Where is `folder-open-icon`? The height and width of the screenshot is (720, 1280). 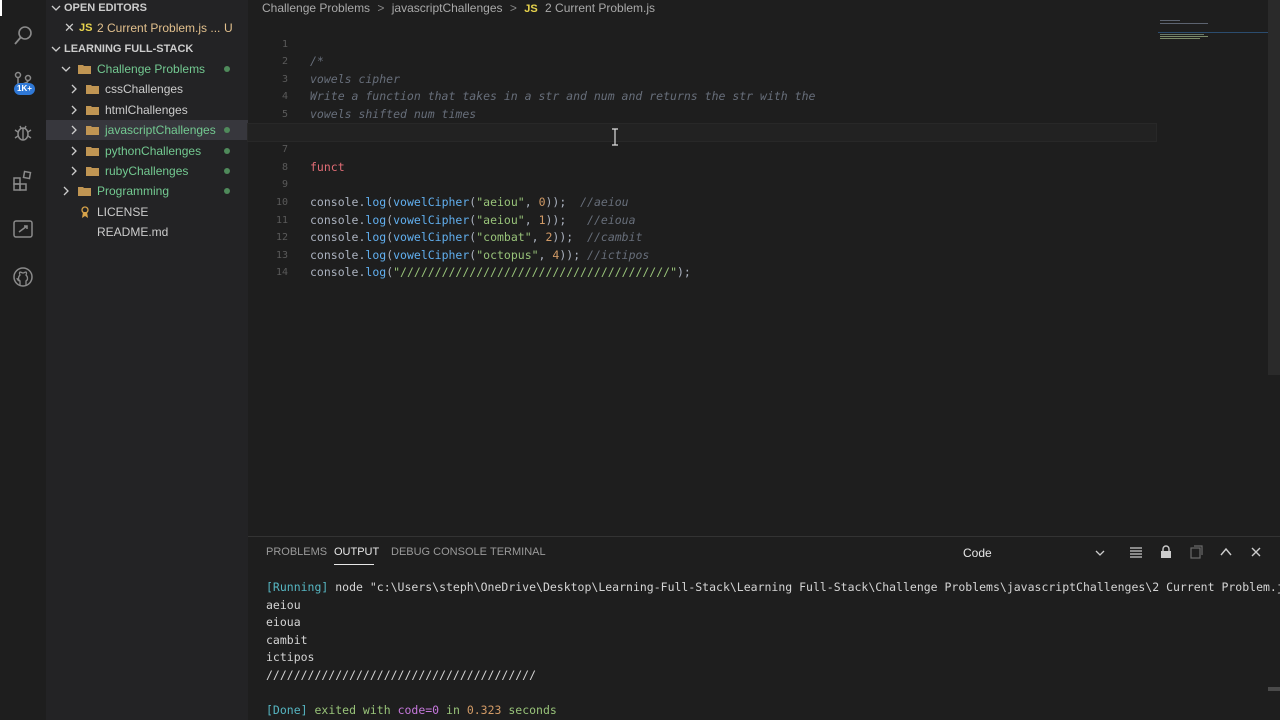
folder-open-icon is located at coordinates (84, 69).